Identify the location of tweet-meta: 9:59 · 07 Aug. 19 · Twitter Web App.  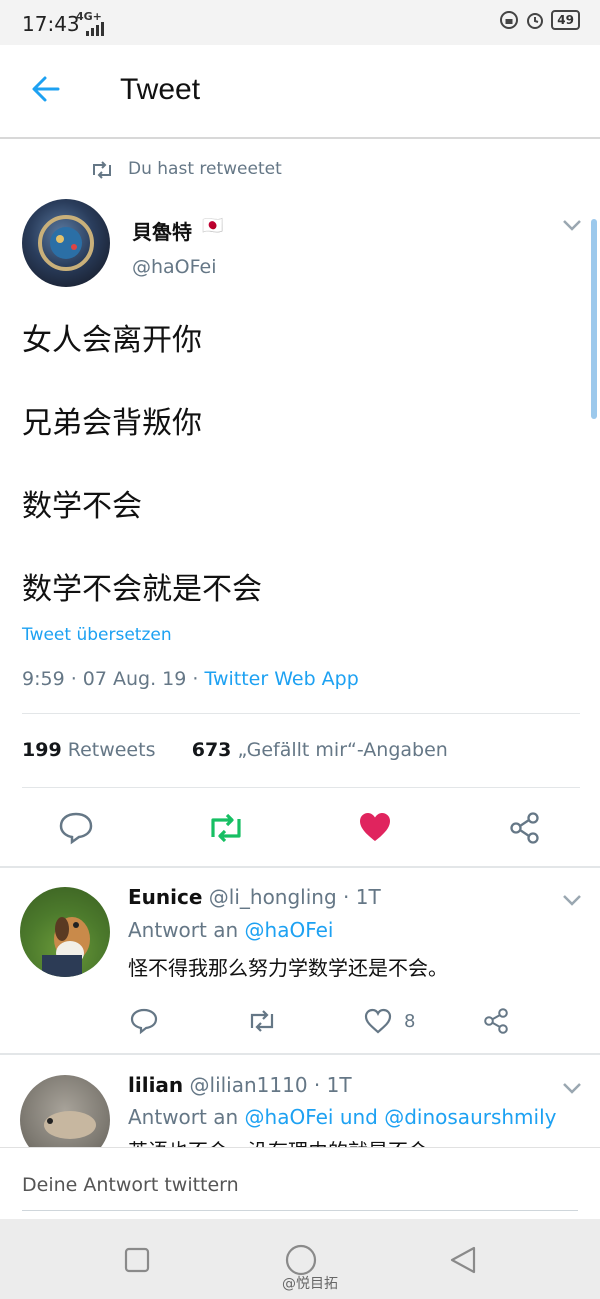
(190, 679).